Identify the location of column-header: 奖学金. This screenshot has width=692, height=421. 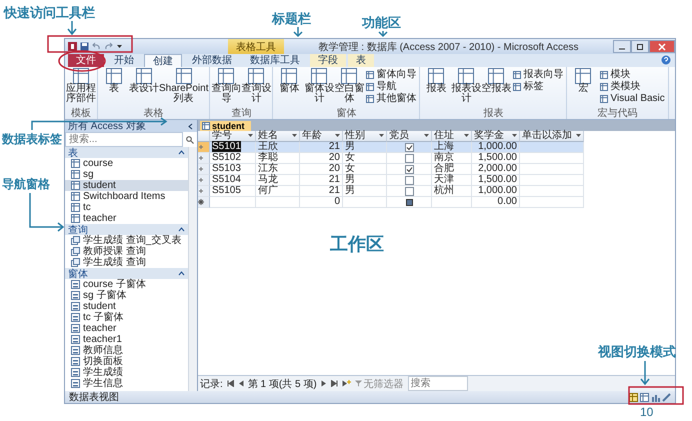
(496, 136).